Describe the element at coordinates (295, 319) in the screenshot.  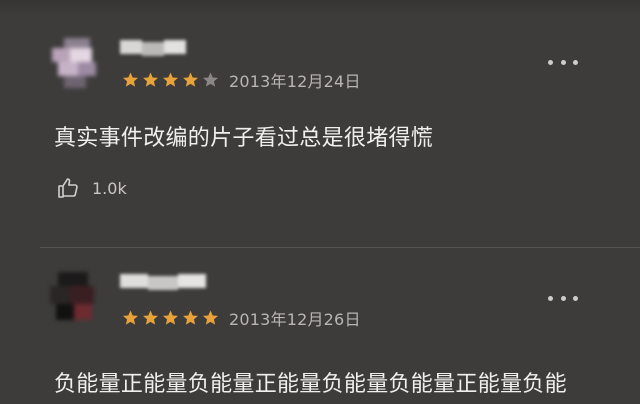
I see `review-date: 2013年12月26日` at that location.